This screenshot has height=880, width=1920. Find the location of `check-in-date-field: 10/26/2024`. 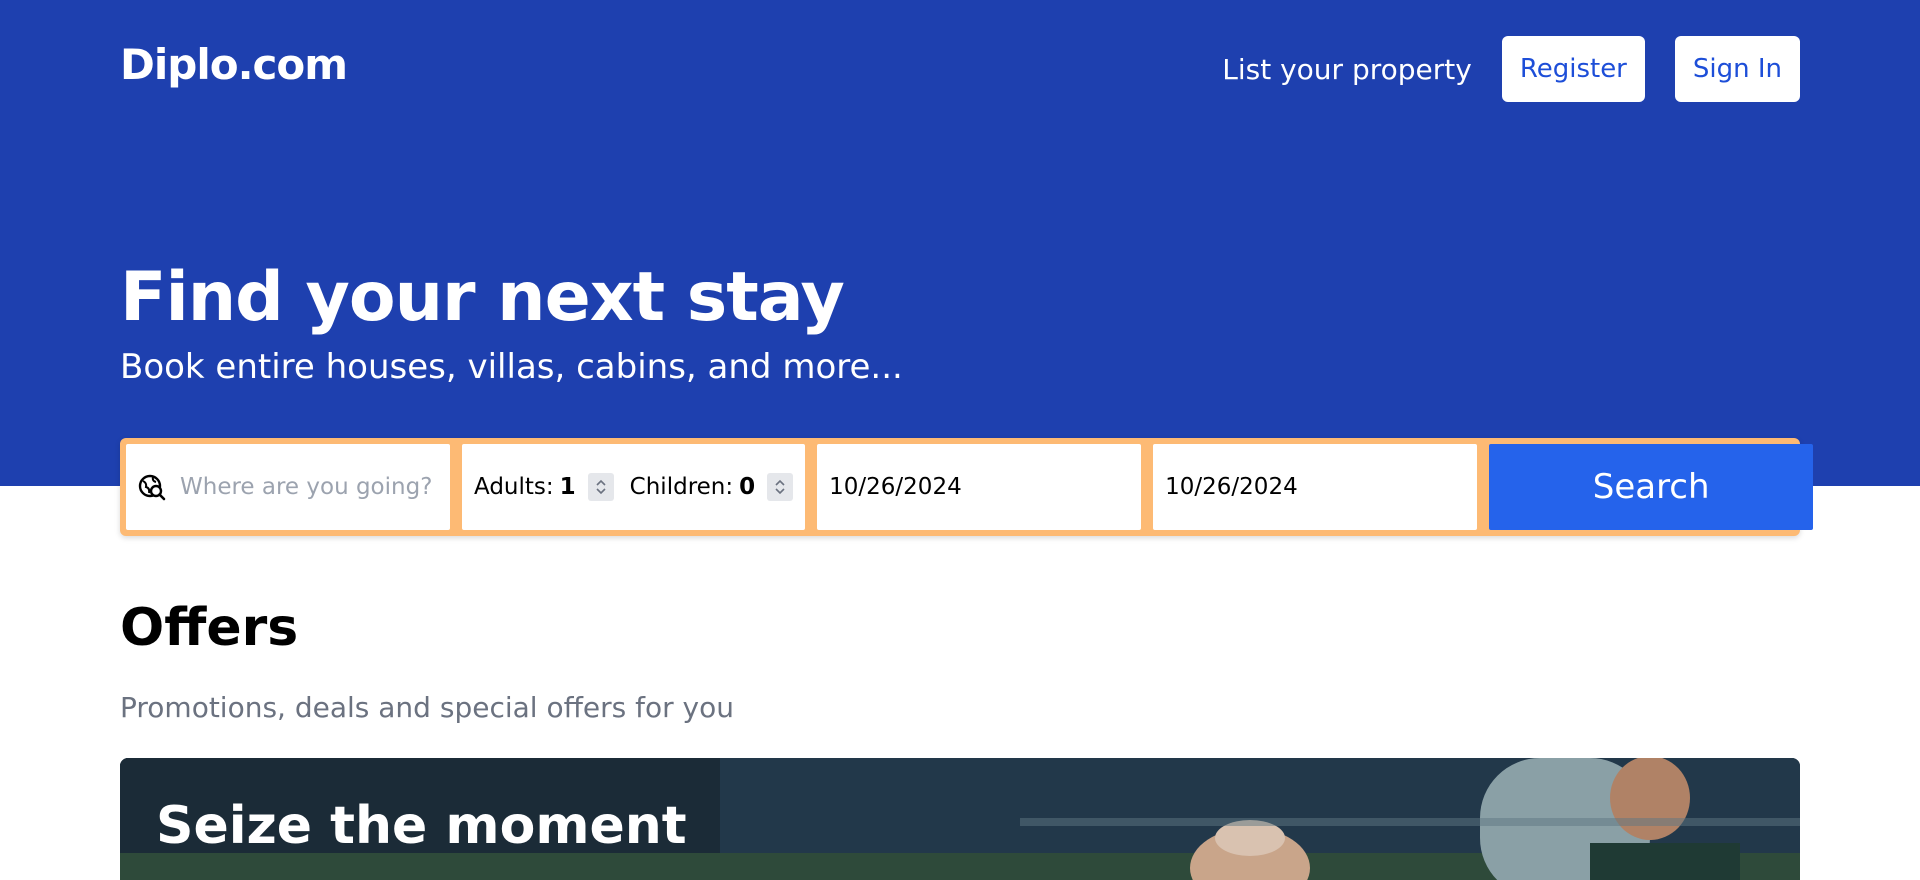

check-in-date-field: 10/26/2024 is located at coordinates (979, 487).